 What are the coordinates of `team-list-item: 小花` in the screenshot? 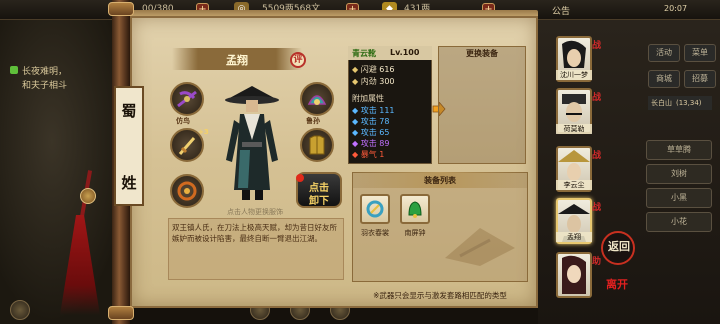 It's located at (679, 222).